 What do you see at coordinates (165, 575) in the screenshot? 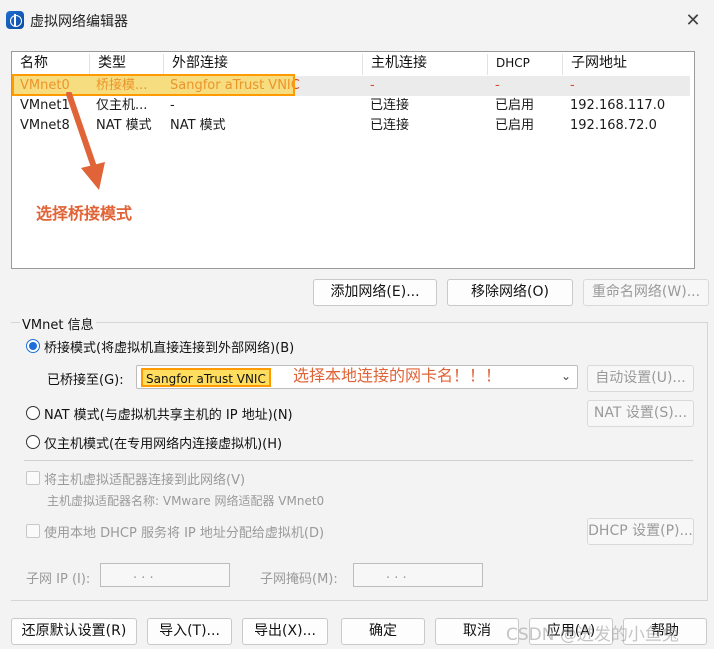
I see `subnet-ip-input: . . .` at bounding box center [165, 575].